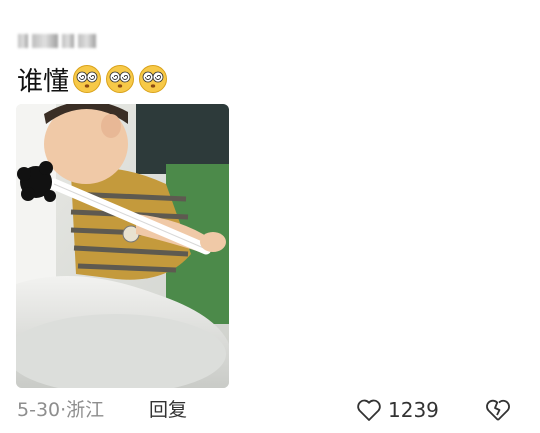 This screenshot has height=433, width=540. Describe the element at coordinates (270, 410) in the screenshot. I see `post-footer: 5-30·浙江 回复 1239` at that location.